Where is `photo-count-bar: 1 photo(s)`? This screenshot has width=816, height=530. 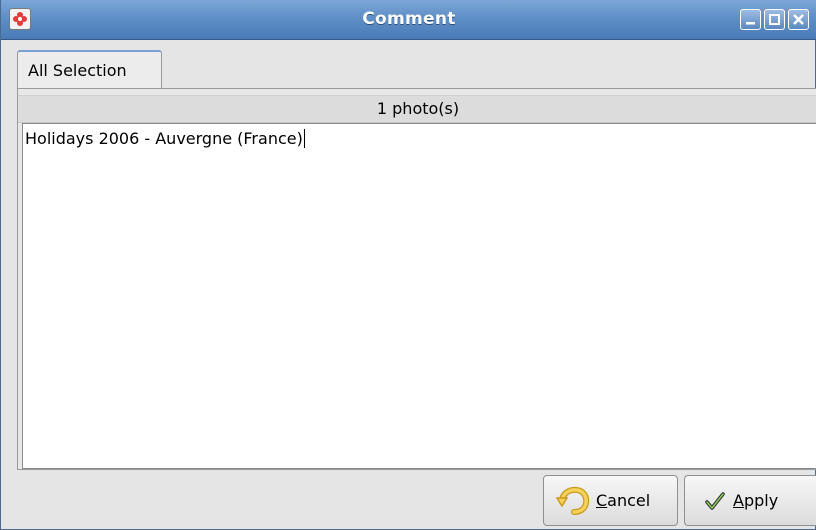
photo-count-bar: 1 photo(s) is located at coordinates (417, 109).